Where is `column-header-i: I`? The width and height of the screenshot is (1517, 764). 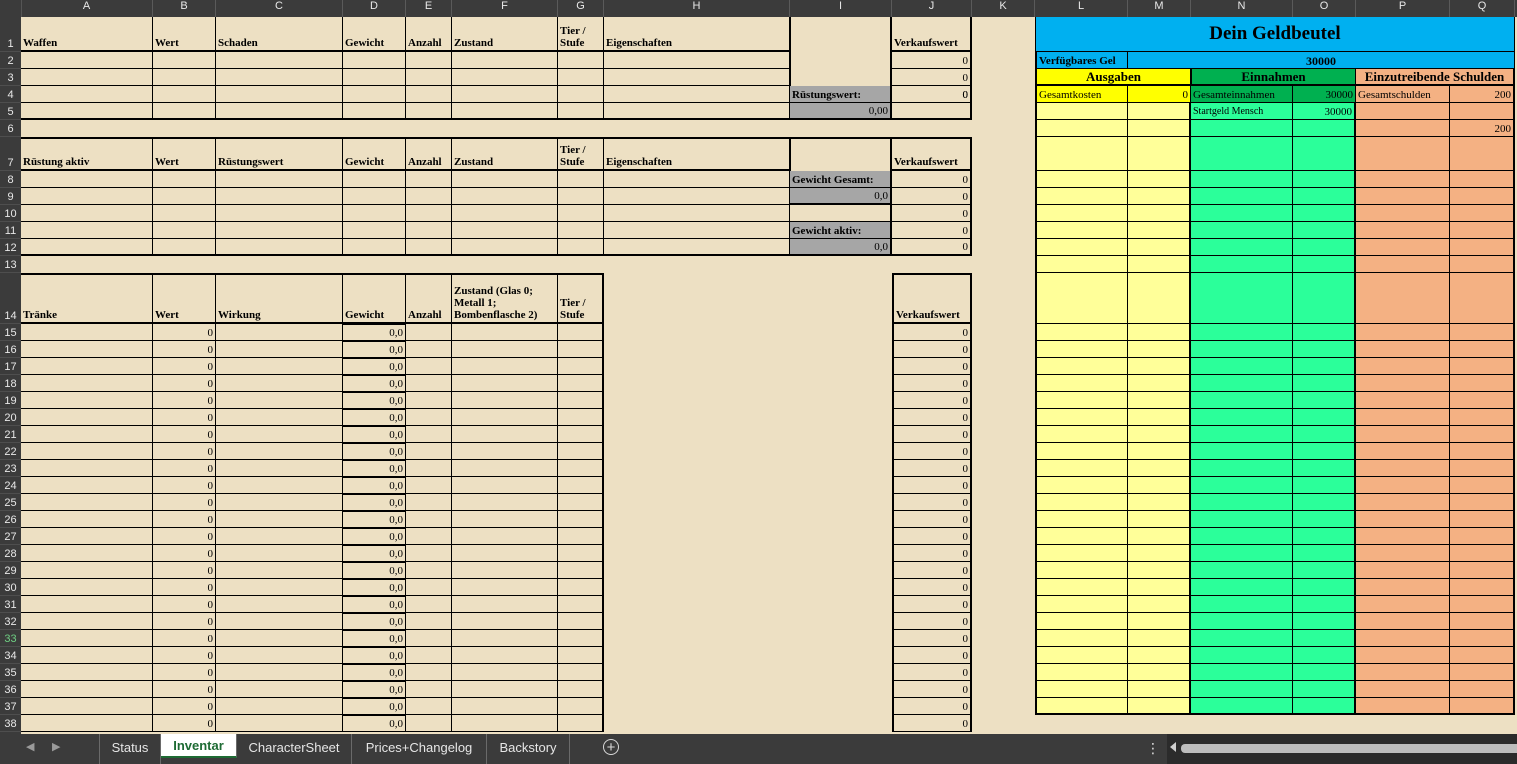
column-header-i: I is located at coordinates (841, 8).